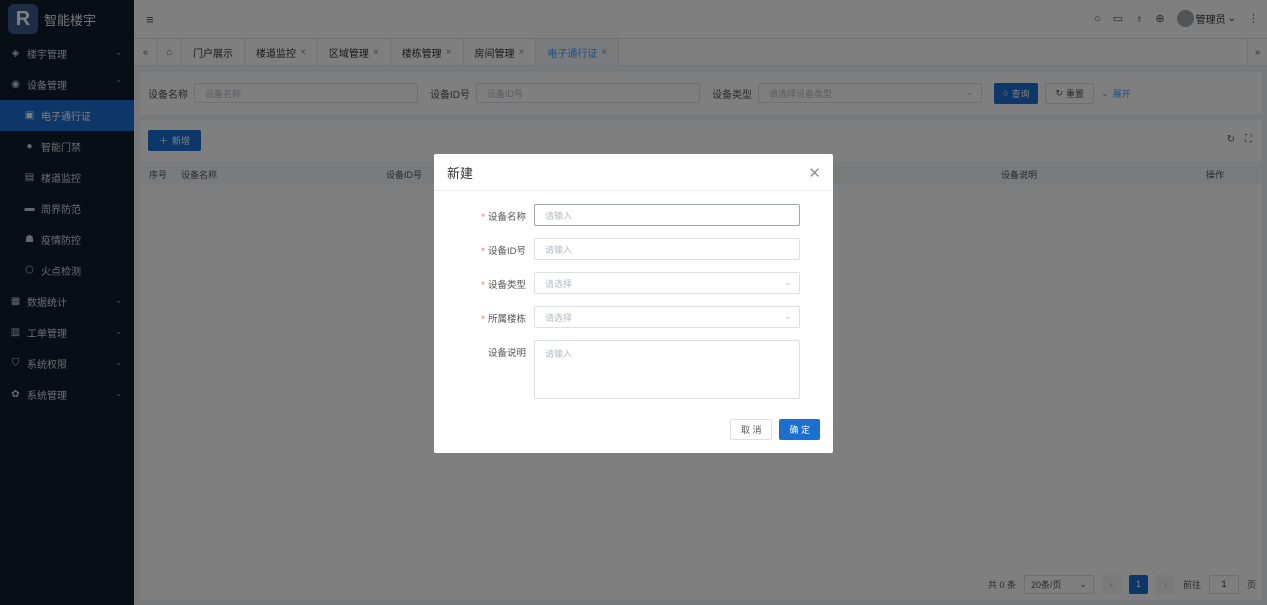 The image size is (1267, 605). Describe the element at coordinates (751, 429) in the screenshot. I see `cancel-button: 取 消` at that location.